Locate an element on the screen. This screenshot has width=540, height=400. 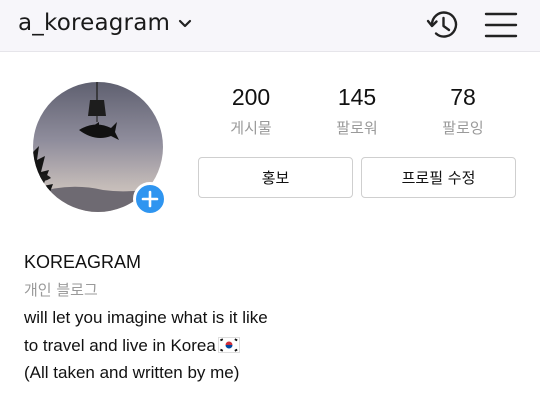
bio-name: KOREAGRAM is located at coordinates (83, 262).